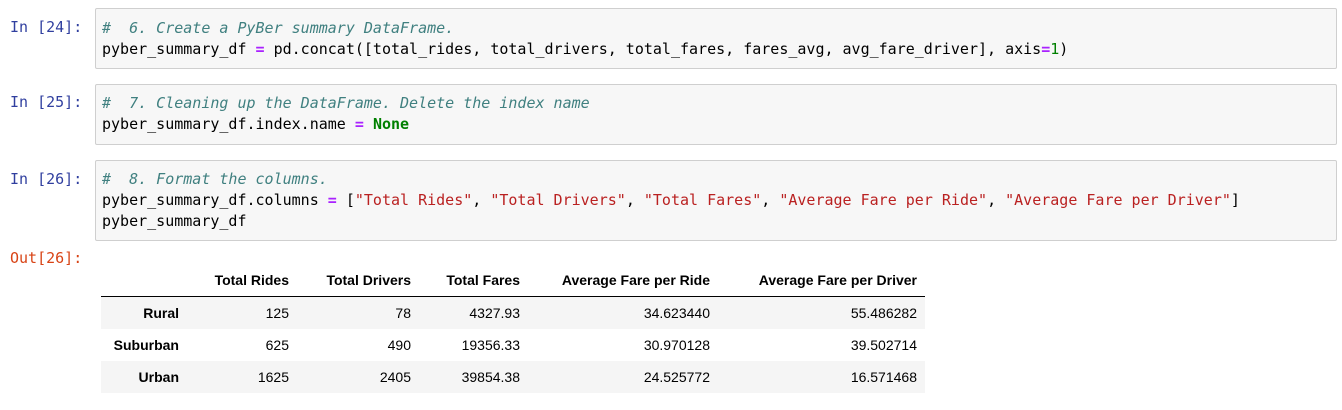 Image resolution: width=1342 pixels, height=410 pixels. I want to click on table-cell: 39.502714, so click(883, 345).